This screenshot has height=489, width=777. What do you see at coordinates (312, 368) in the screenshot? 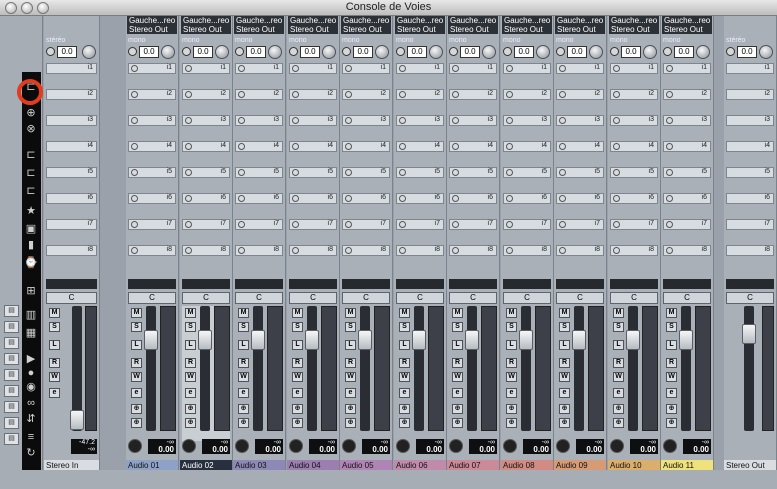
I see `fader-track` at bounding box center [312, 368].